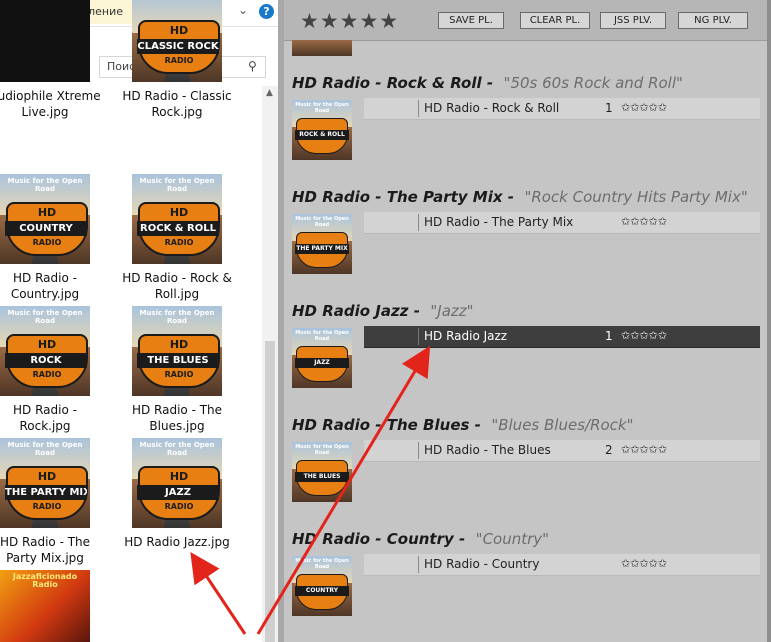  I want to click on station-name: HD Radio - Country -, so click(379, 539).